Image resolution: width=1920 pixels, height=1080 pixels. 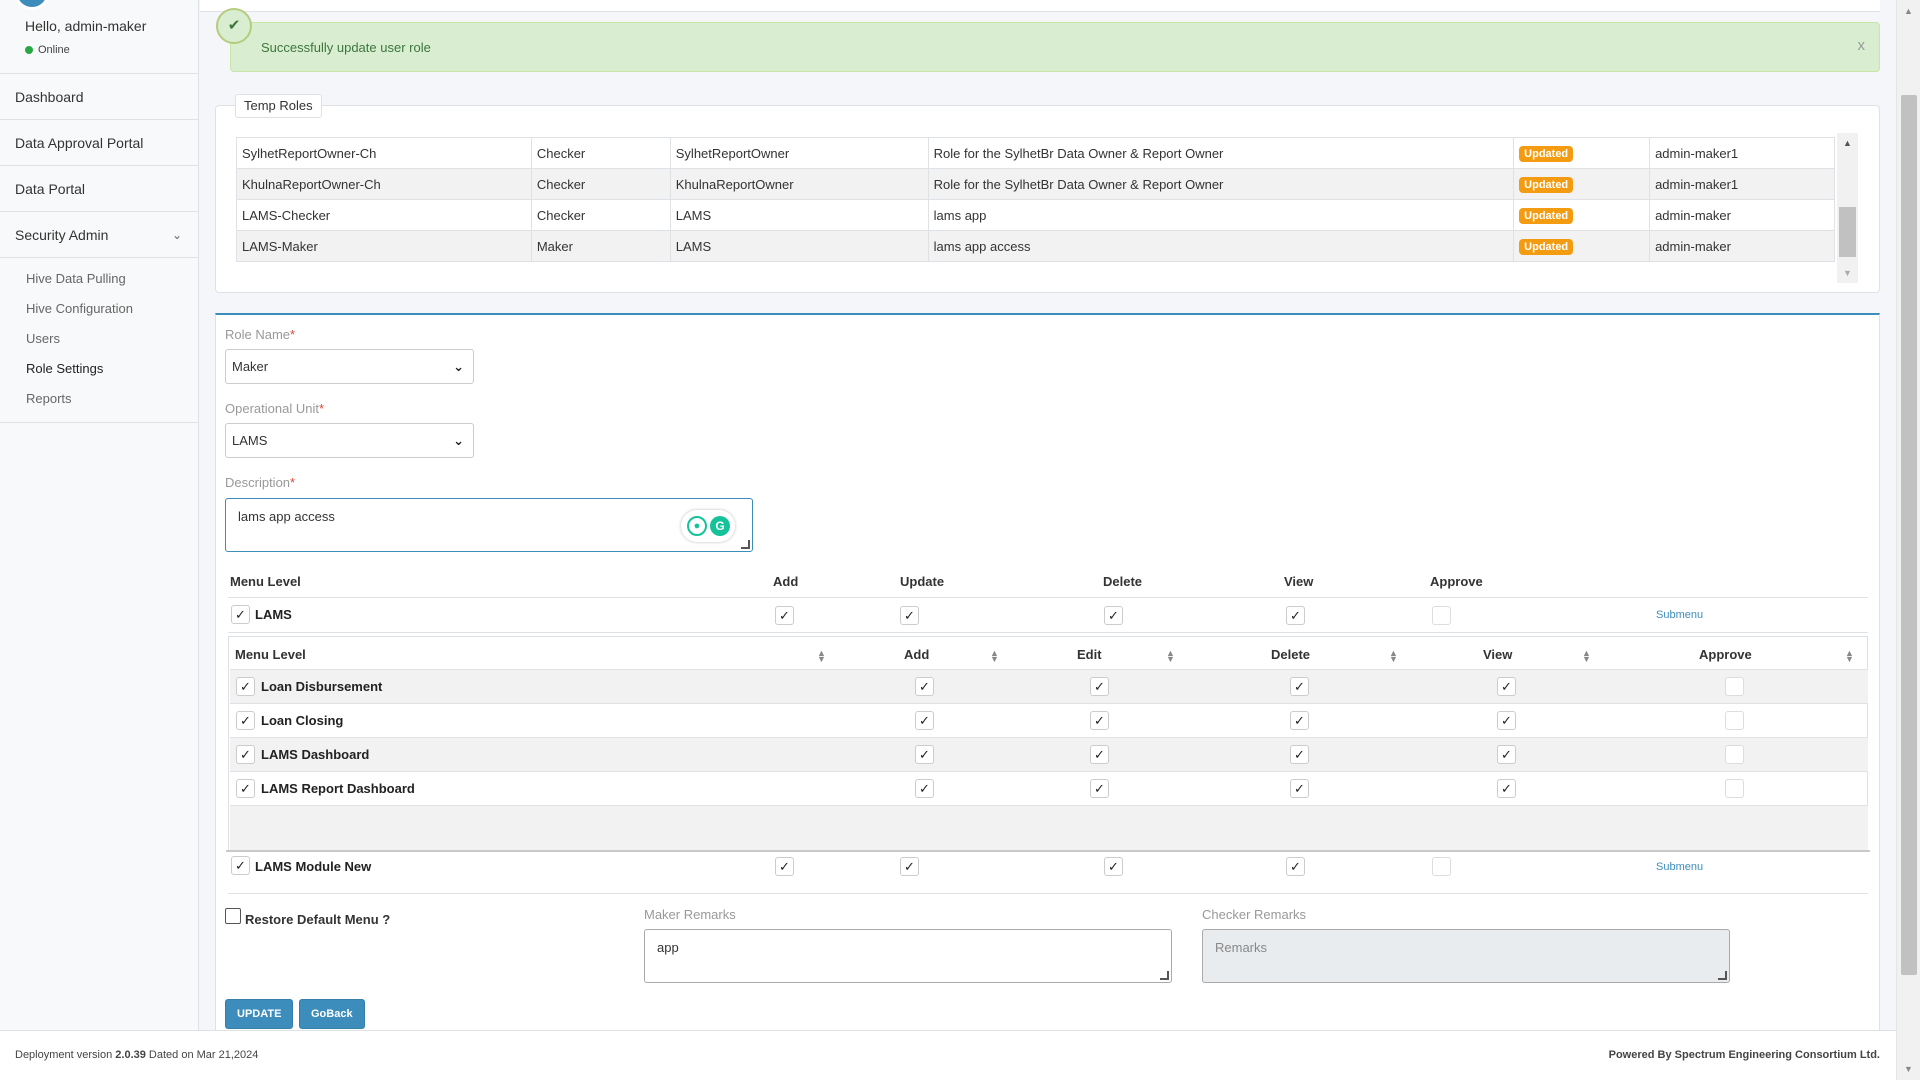 I want to click on submenu-role-settings: Role Settings, so click(x=99, y=369).